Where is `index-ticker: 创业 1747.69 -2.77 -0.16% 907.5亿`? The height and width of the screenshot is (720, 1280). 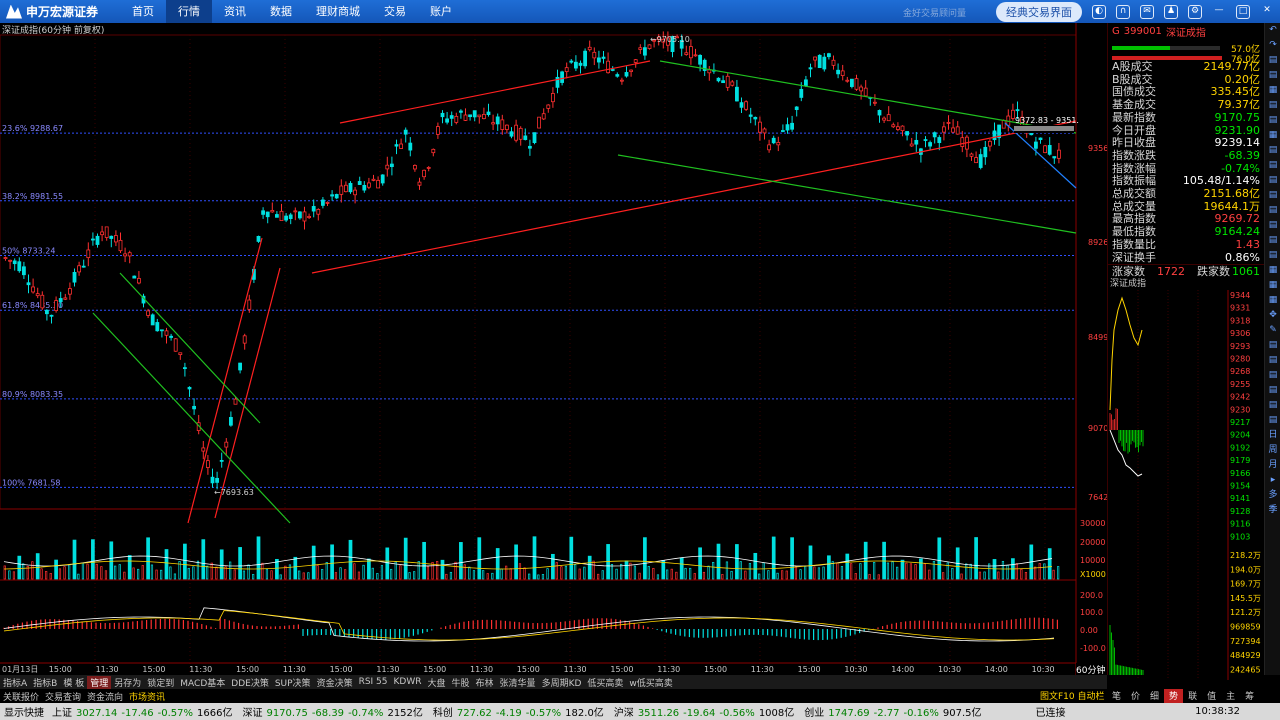
index-ticker: 创业 1747.69 -2.77 -0.16% 907.5亿 is located at coordinates (894, 711).